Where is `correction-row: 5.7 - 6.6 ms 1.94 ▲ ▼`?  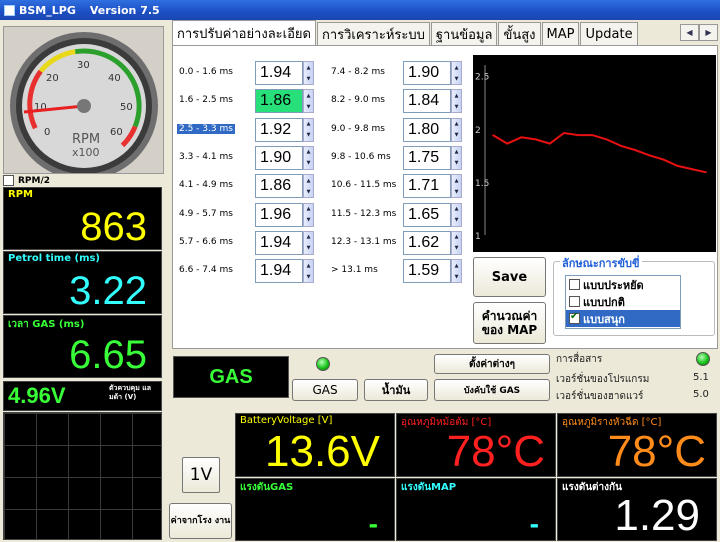
correction-row: 5.7 - 6.6 ms 1.94 ▲ ▼ is located at coordinates (249, 242).